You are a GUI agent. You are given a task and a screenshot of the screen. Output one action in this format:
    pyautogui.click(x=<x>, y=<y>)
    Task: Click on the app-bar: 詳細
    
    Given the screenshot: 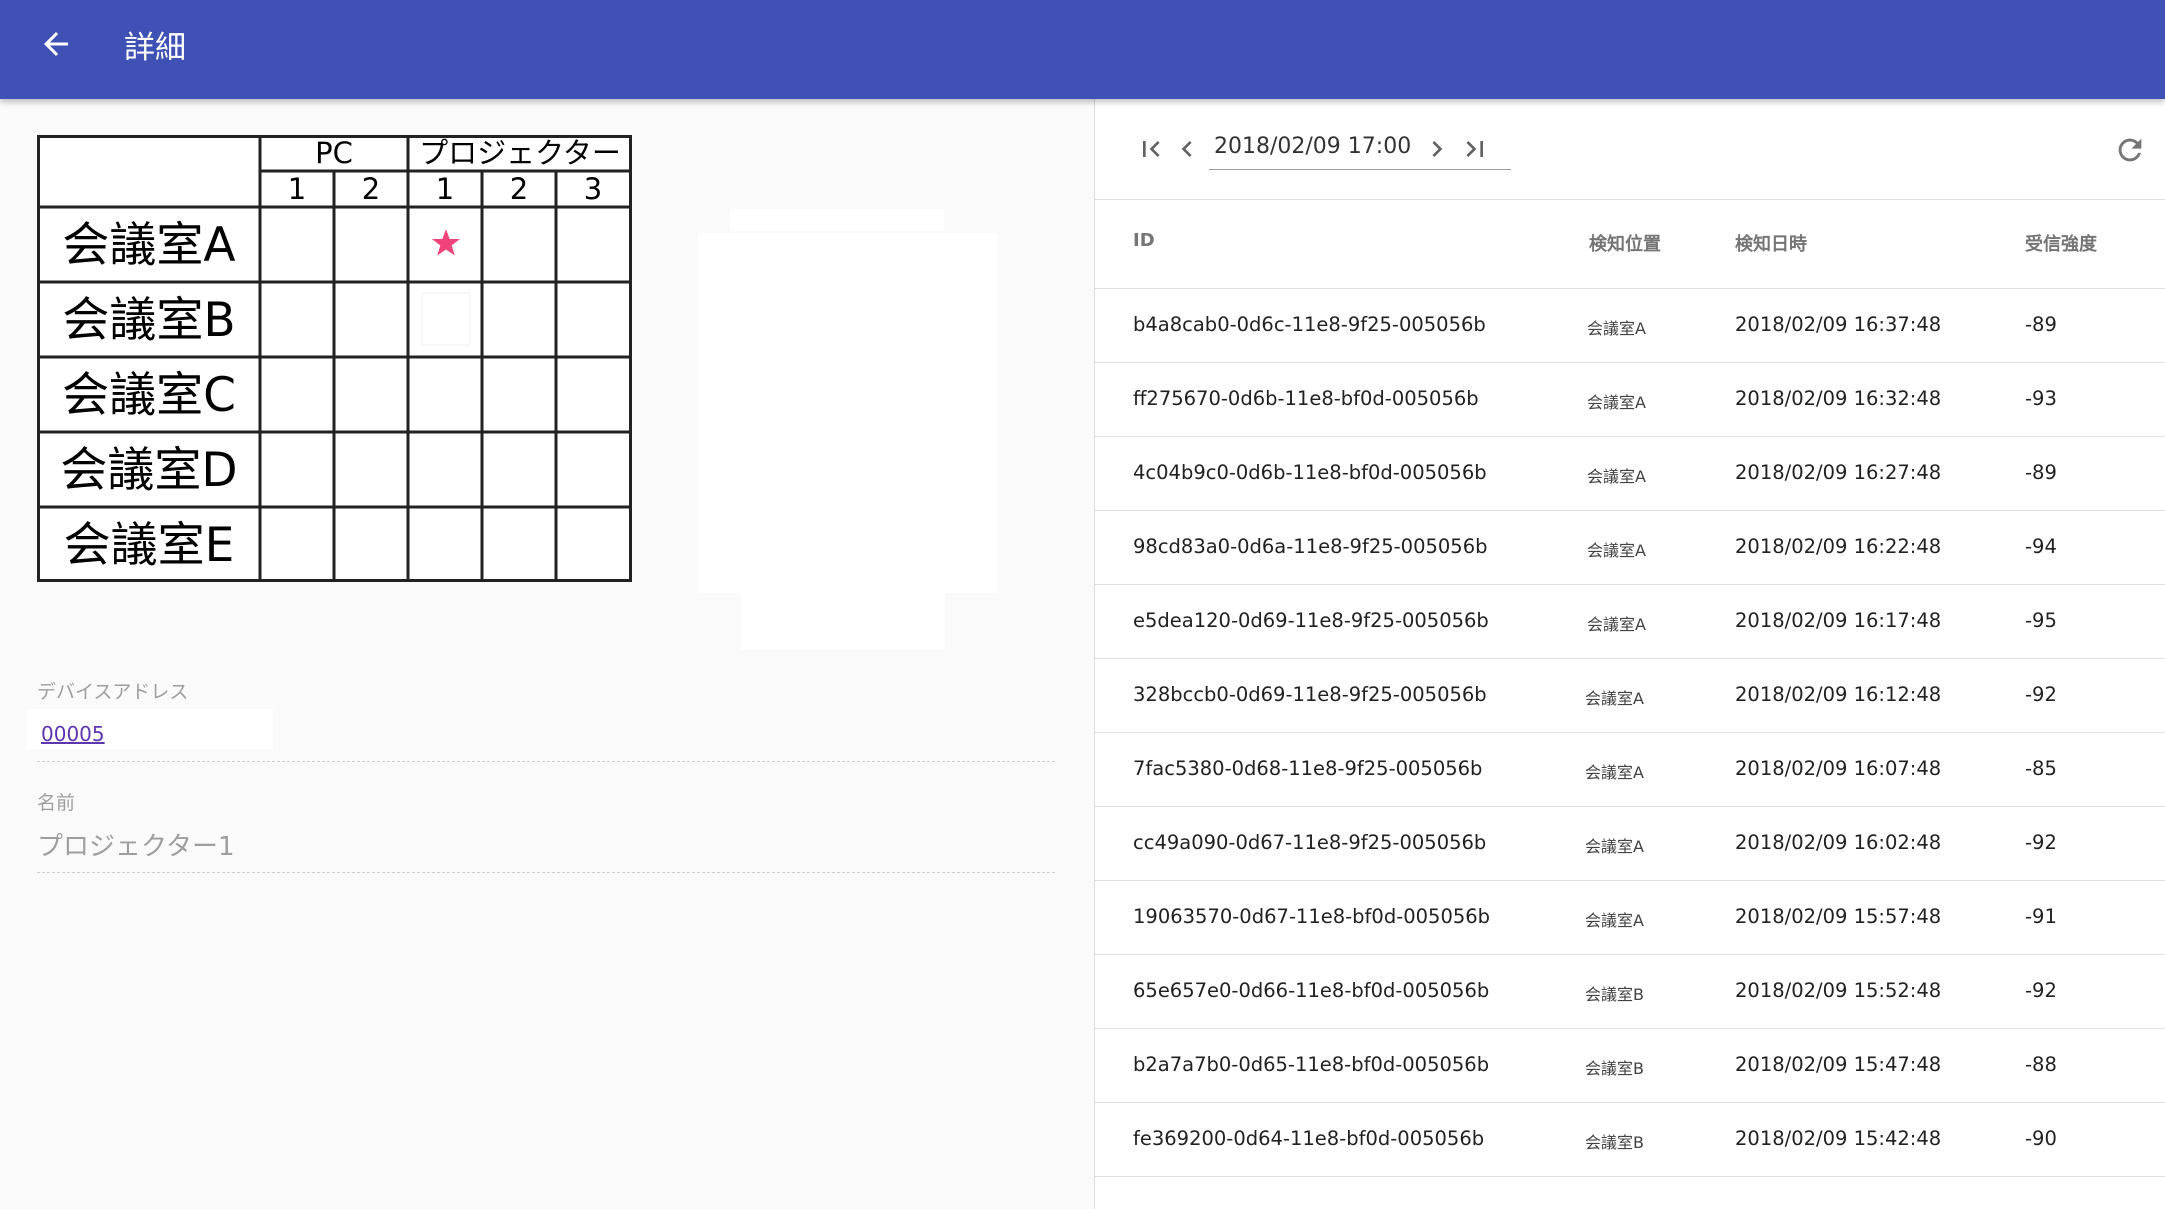 What is the action you would take?
    pyautogui.click(x=1082, y=49)
    